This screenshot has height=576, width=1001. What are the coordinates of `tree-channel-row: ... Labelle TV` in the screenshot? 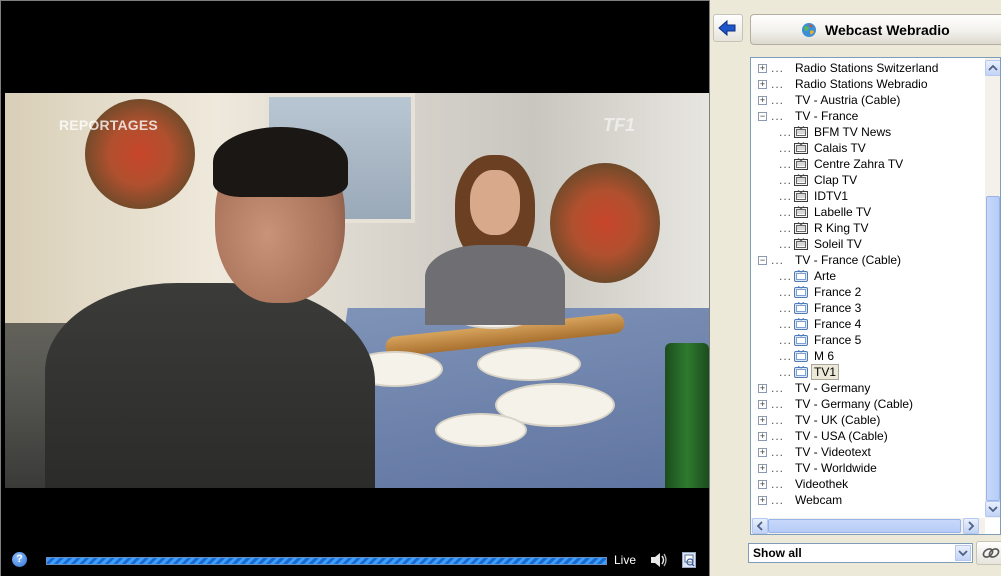 It's located at (868, 212).